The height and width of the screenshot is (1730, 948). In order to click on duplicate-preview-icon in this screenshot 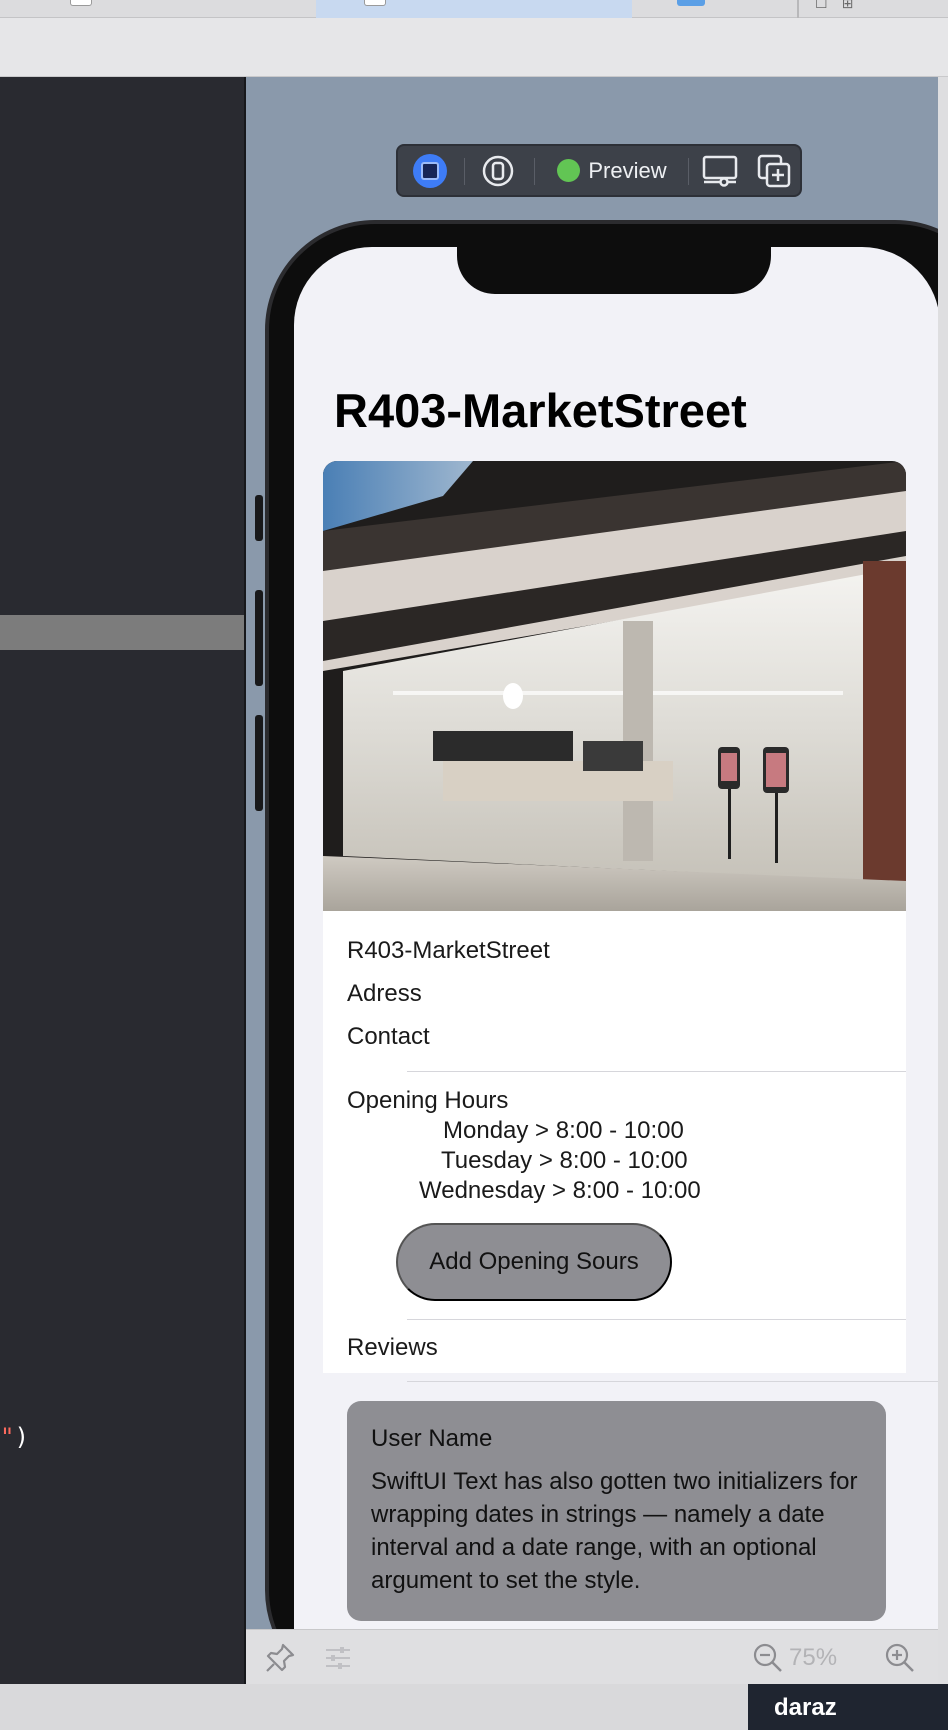, I will do `click(774, 170)`.